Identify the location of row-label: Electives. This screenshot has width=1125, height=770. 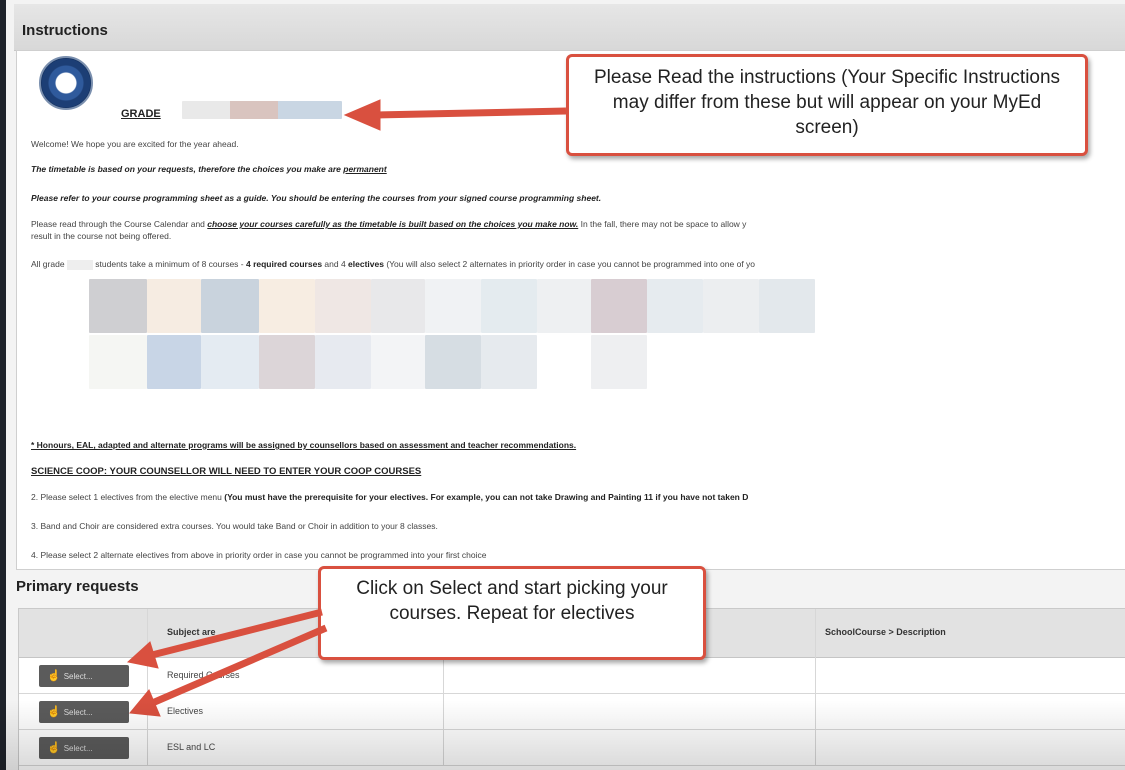
(185, 711).